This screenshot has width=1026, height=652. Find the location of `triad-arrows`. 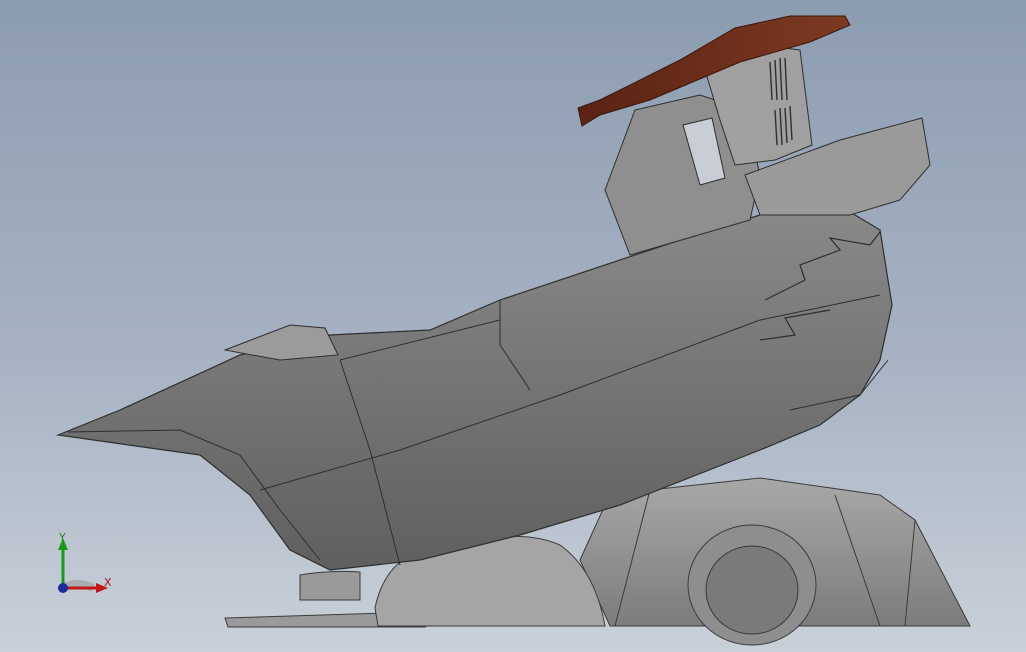

triad-arrows is located at coordinates (83, 565).